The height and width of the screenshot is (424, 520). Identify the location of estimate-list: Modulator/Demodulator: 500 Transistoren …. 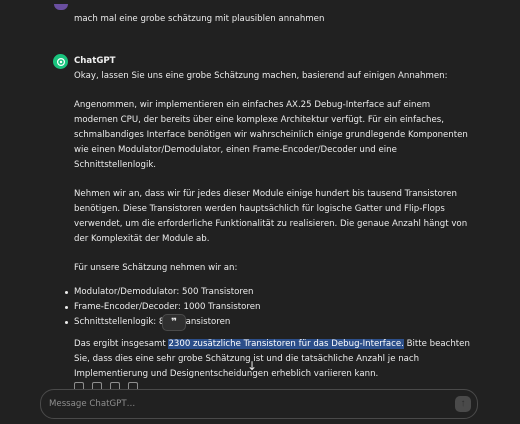
(270, 307).